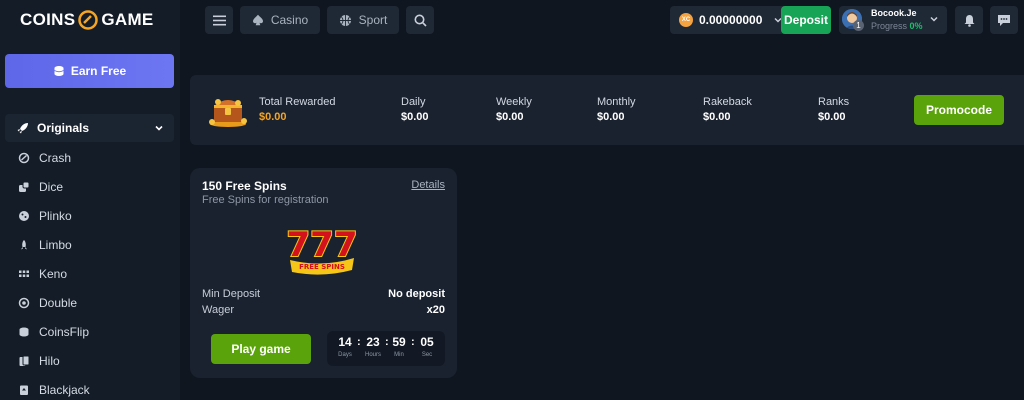 The image size is (1024, 400). What do you see at coordinates (373, 20) in the screenshot?
I see `sport-tab-label: Sport` at bounding box center [373, 20].